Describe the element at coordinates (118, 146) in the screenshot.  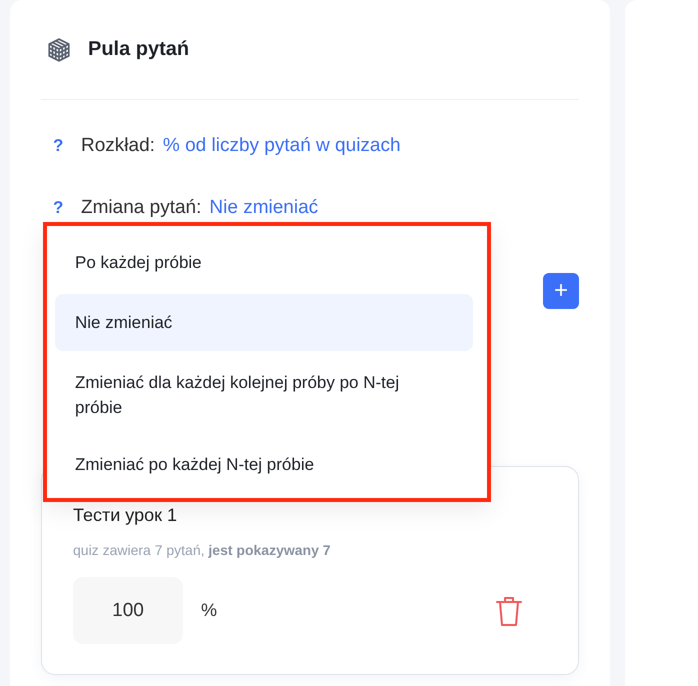
I see `setting-label: Rozkład:` at that location.